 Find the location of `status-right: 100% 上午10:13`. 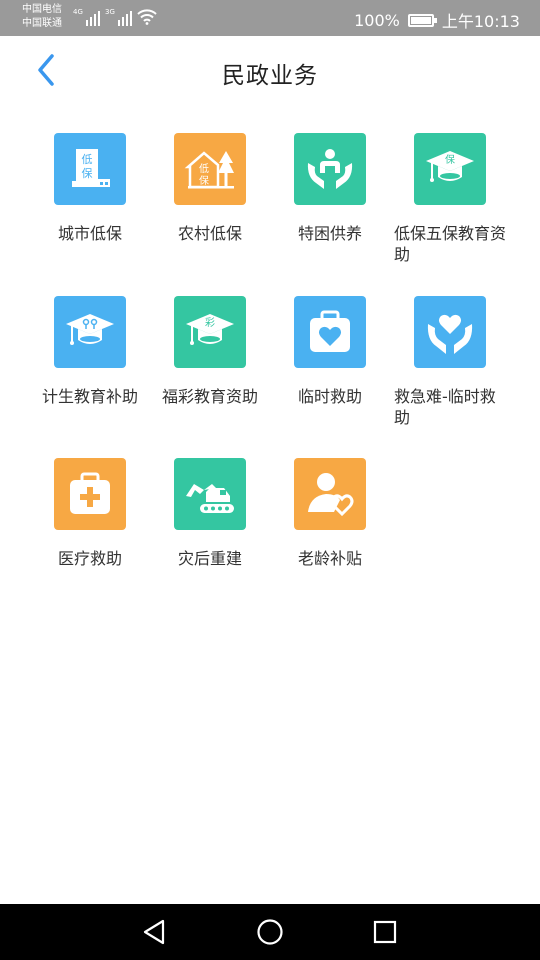

status-right: 100% 上午10:13 is located at coordinates (437, 20).